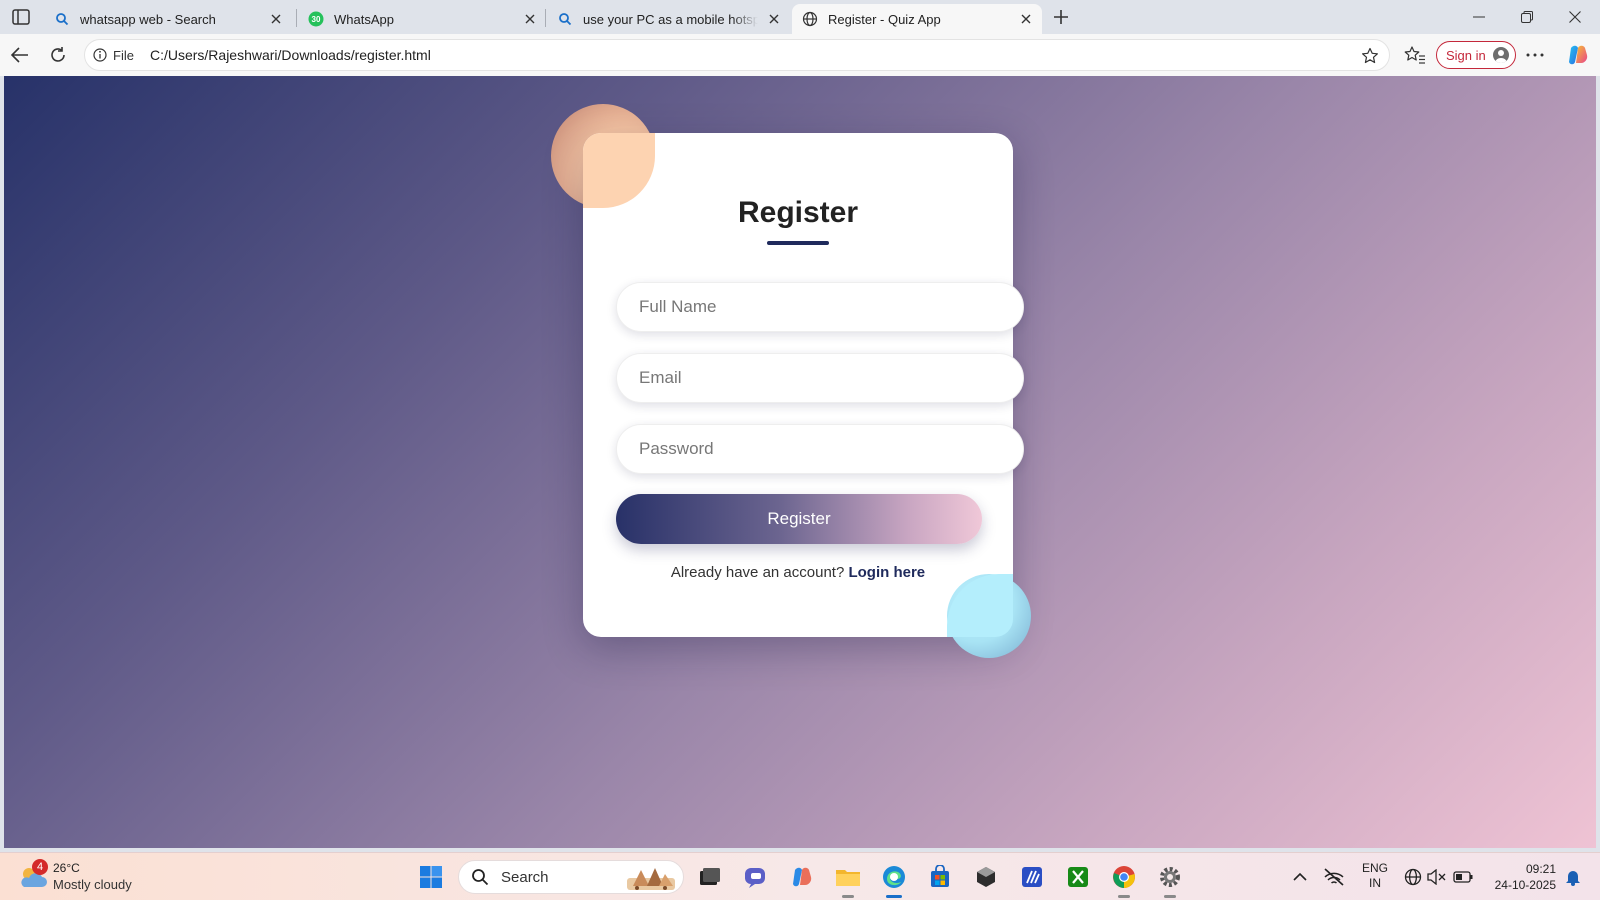 This screenshot has height=900, width=1600. What do you see at coordinates (798, 212) in the screenshot?
I see `page-title: Register` at bounding box center [798, 212].